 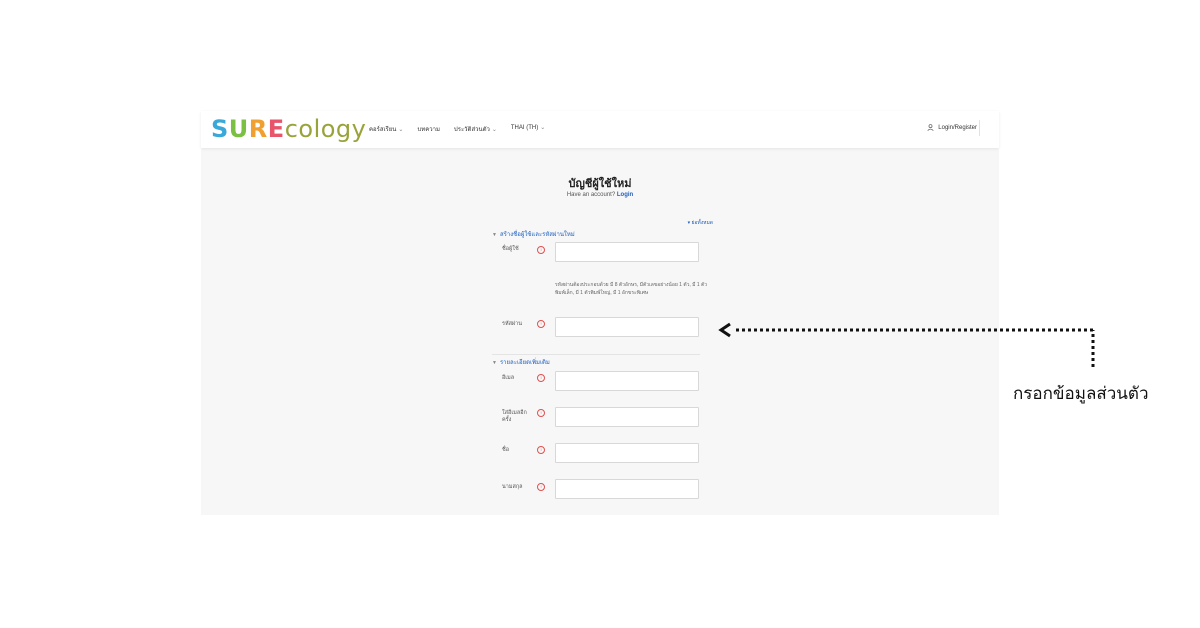 What do you see at coordinates (906, 344) in the screenshot?
I see `annotation-arrow` at bounding box center [906, 344].